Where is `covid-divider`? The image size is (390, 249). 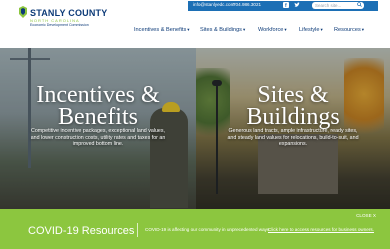 covid-divider is located at coordinates (137, 230).